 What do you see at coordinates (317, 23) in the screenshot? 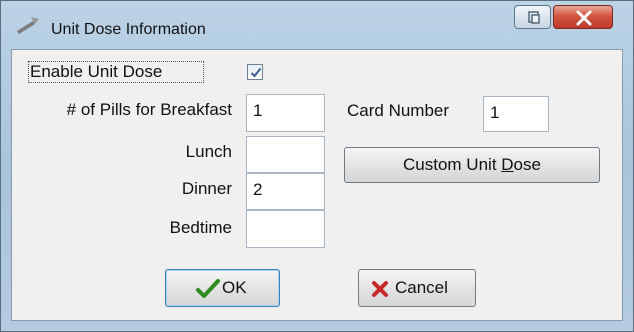
I see `title-bar: Unit Dose Information` at bounding box center [317, 23].